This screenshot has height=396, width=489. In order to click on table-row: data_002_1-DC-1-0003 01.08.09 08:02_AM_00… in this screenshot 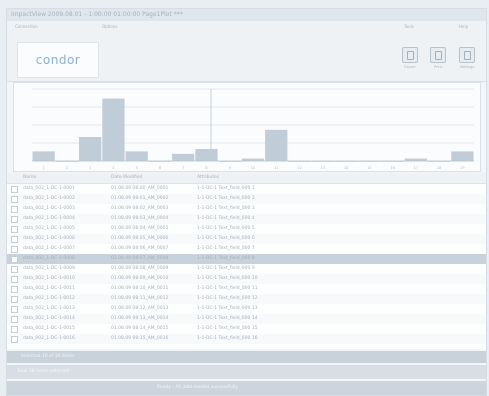, I will do `click(246, 209)`.